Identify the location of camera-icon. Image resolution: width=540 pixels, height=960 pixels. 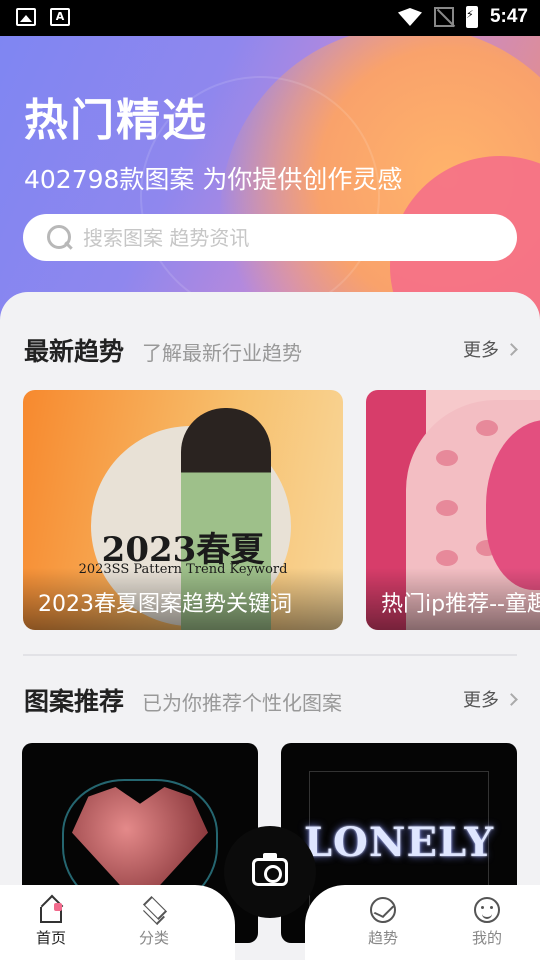
(270, 869).